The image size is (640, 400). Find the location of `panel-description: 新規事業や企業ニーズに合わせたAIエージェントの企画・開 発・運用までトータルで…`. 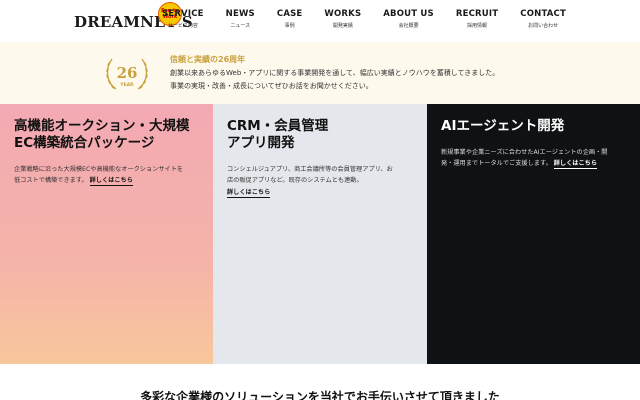

panel-description: 新規事業や企業ニーズに合わせたAIエージェントの企画・開 発・運用までトータルで… is located at coordinates (533, 158).